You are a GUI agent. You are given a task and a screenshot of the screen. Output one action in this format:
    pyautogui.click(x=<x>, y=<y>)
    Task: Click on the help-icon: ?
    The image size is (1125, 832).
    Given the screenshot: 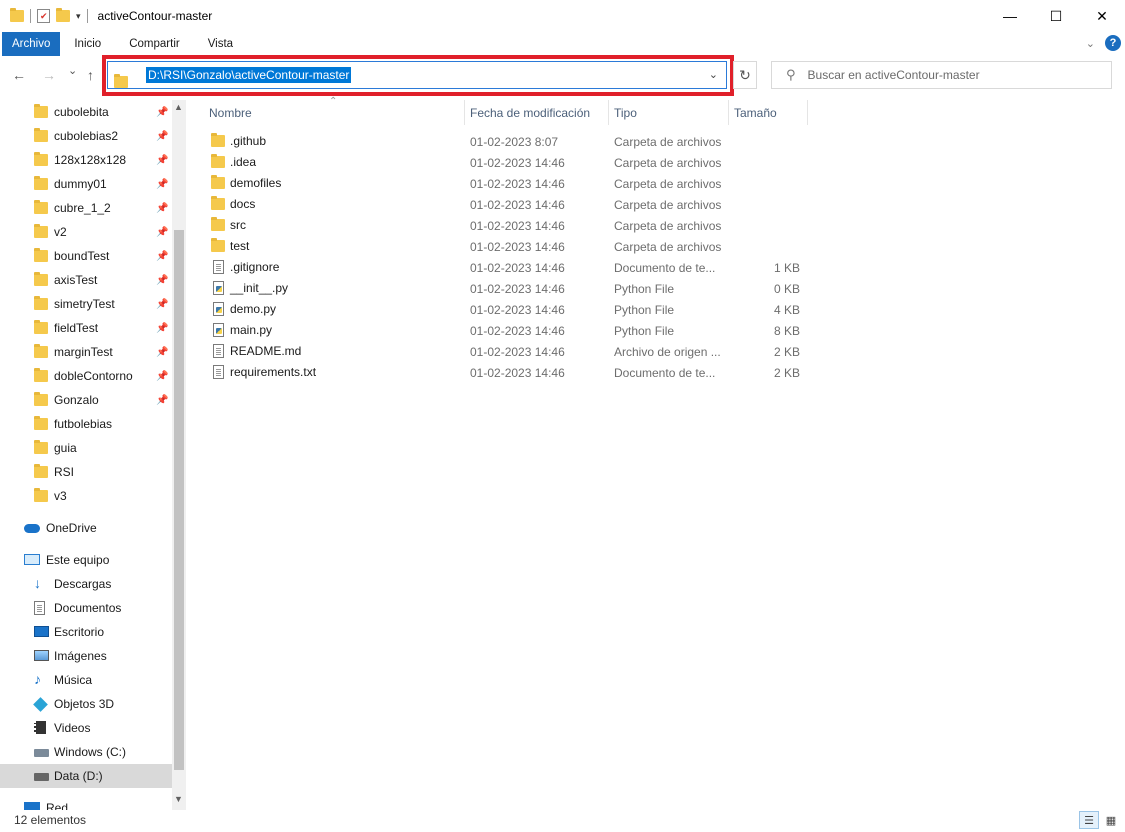 What is the action you would take?
    pyautogui.click(x=1113, y=43)
    